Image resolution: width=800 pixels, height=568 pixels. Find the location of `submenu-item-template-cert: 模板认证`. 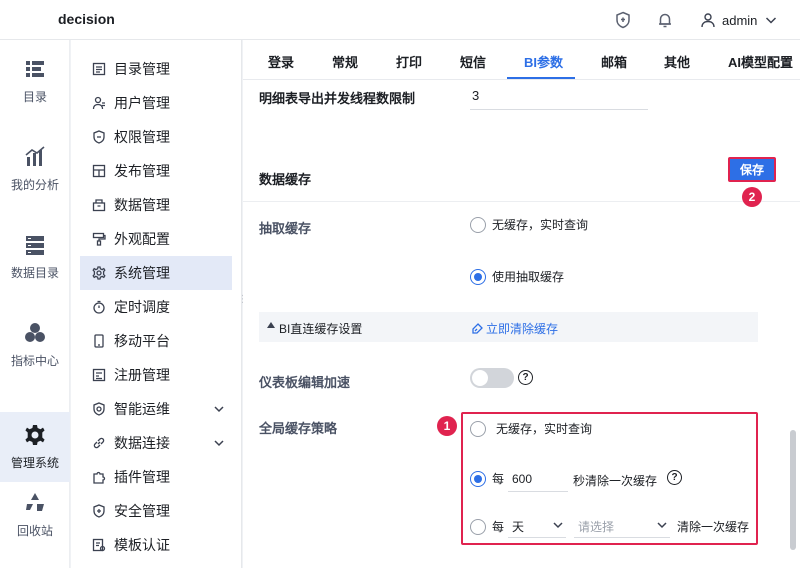

submenu-item-template-cert: 模板认证 is located at coordinates (156, 545).